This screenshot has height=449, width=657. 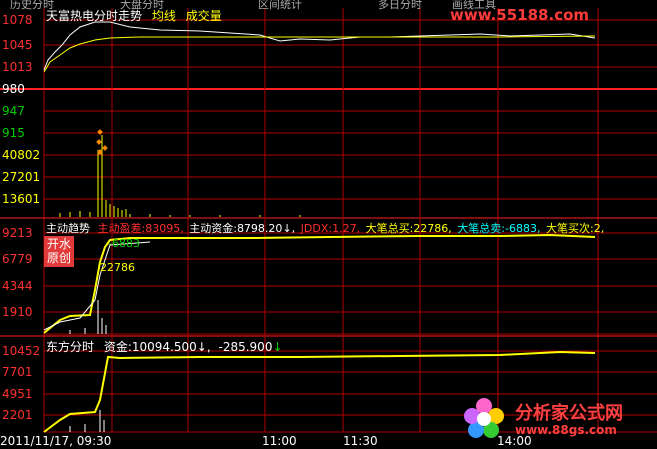 I want to click on buy-diff-value: 83095,, so click(x=164, y=228).